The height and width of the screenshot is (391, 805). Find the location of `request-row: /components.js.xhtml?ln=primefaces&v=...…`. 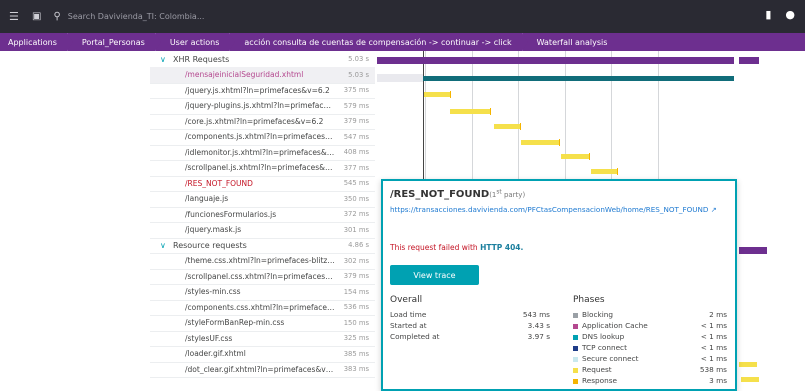

request-row: /components.js.xhtml?ln=primefaces&v=...… is located at coordinates (262, 137).